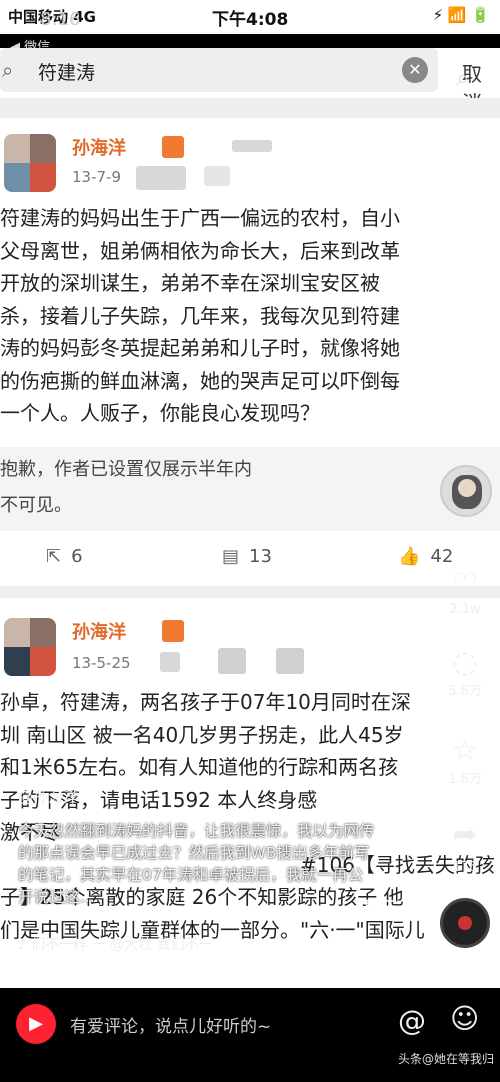 This screenshot has height=1082, width=500. Describe the element at coordinates (409, 556) in the screenshot. I see `thumbs-up-icon: 👍` at that location.